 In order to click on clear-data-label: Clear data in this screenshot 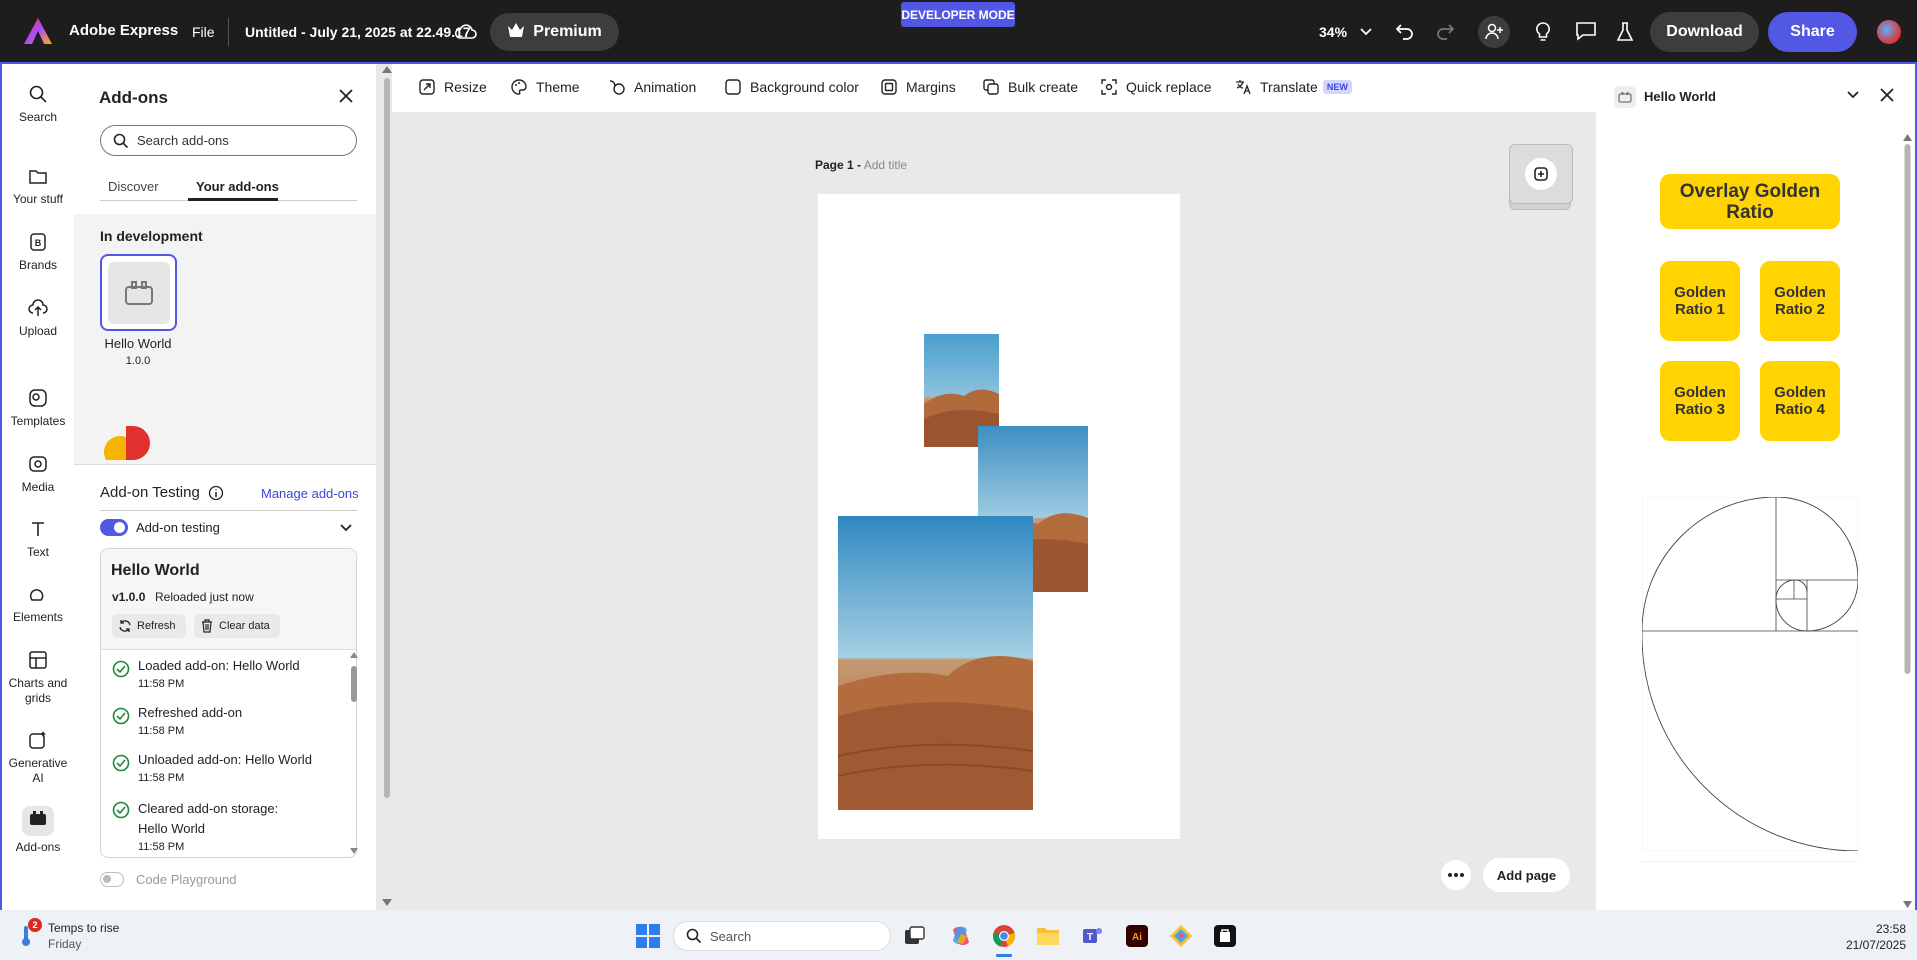, I will do `click(244, 626)`.